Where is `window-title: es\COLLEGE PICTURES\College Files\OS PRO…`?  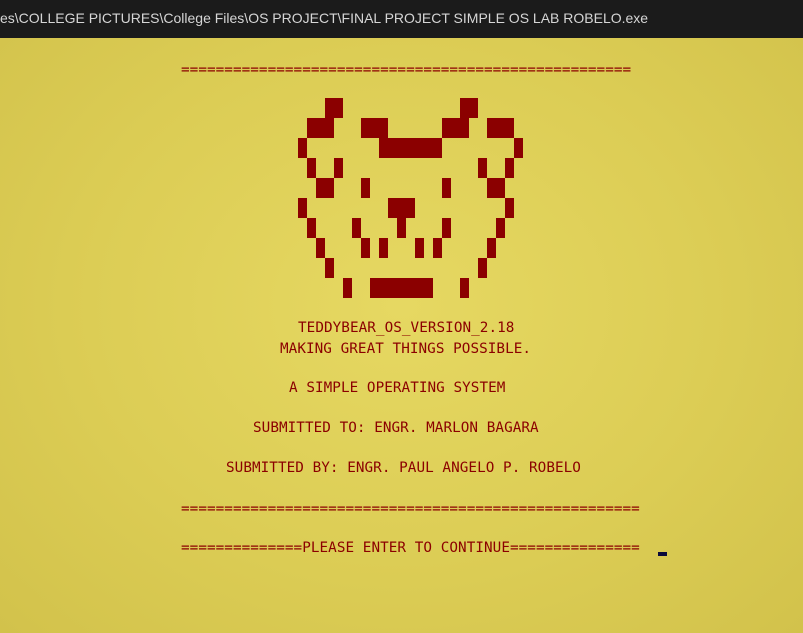 window-title: es\COLLEGE PICTURES\College Files\OS PRO… is located at coordinates (324, 18).